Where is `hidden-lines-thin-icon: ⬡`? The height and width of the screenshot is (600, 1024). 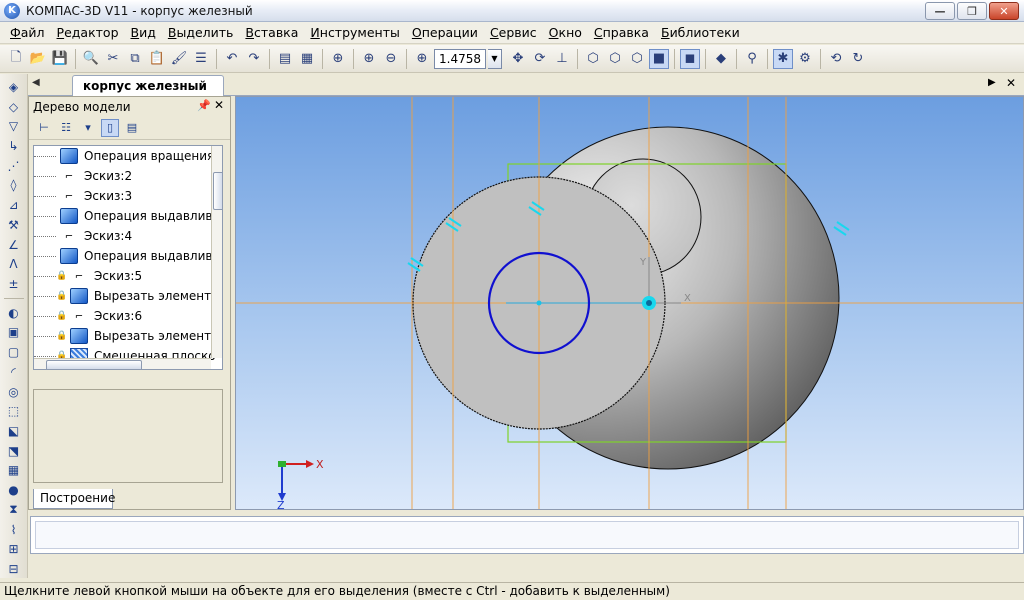 hidden-lines-thin-icon: ⬡ is located at coordinates (637, 59).